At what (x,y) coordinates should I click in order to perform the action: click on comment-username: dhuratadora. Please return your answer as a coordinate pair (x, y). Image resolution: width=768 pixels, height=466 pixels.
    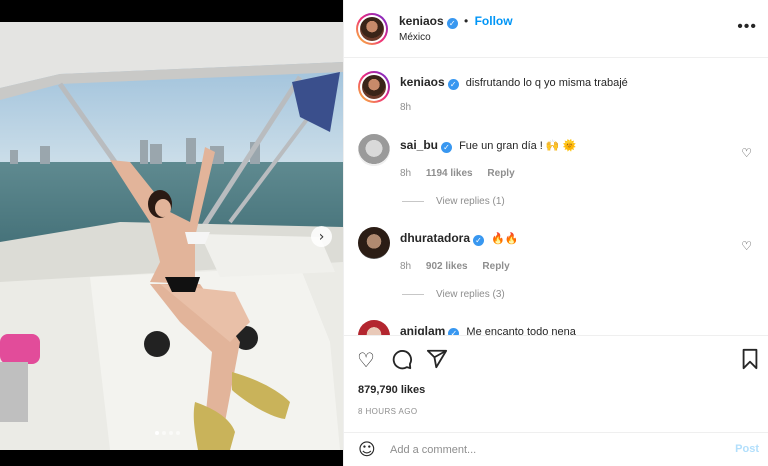
    Looking at the image, I should click on (435, 238).